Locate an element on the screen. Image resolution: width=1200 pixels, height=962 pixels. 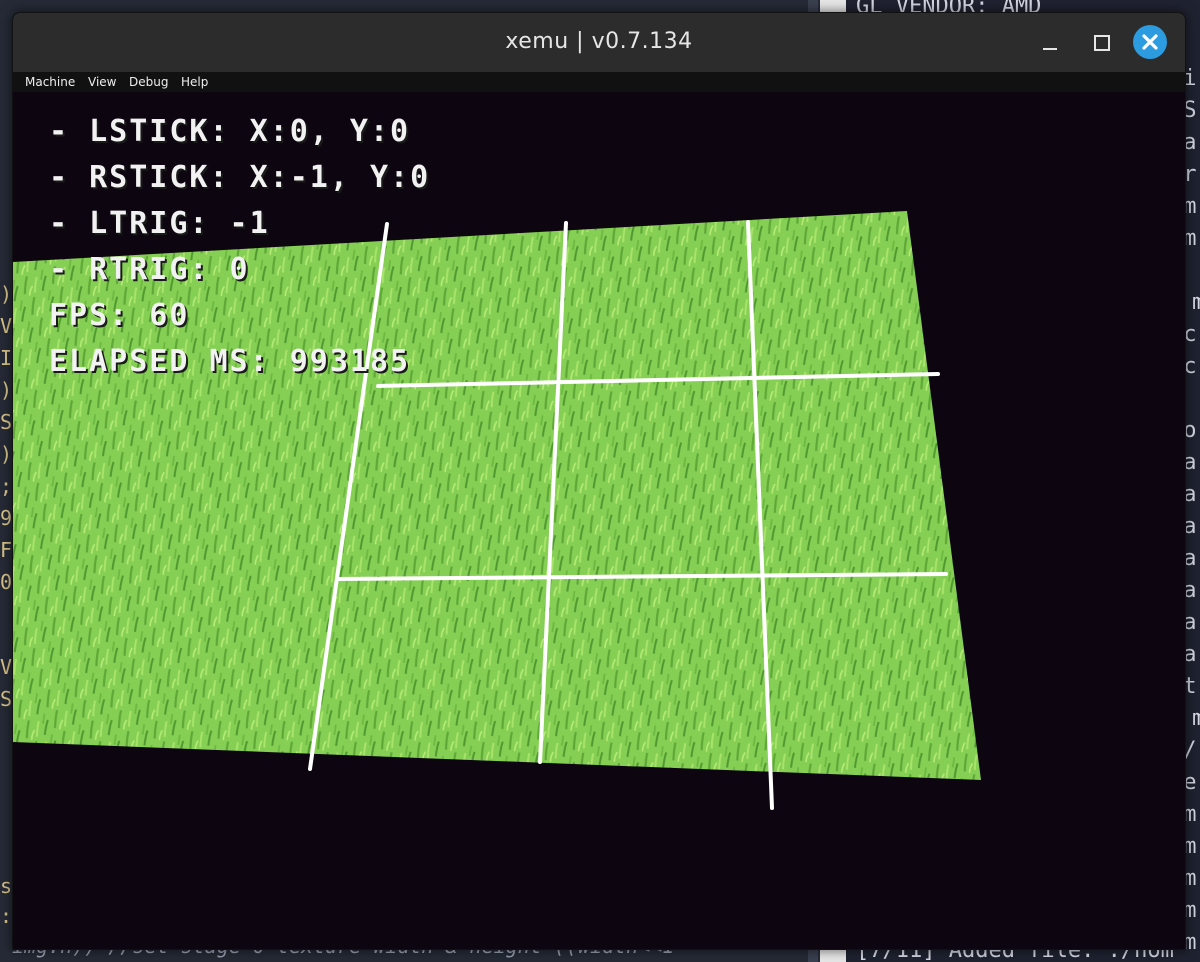
editor-fragment: 9 is located at coordinates (6, 518).